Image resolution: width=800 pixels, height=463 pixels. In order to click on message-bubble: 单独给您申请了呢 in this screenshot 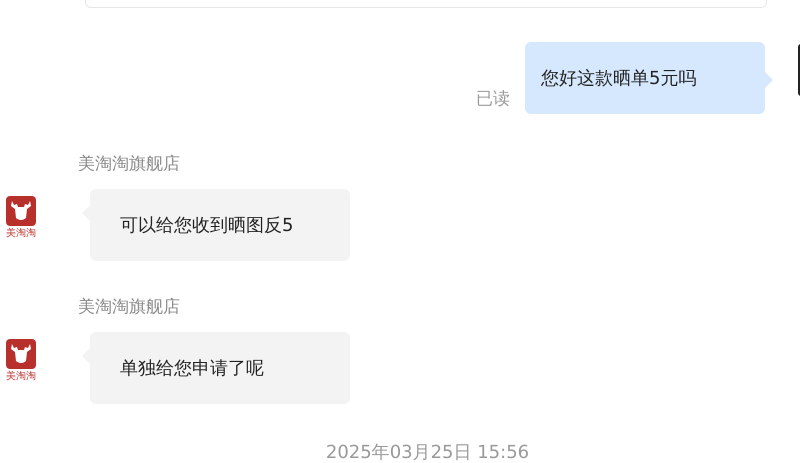, I will do `click(220, 368)`.